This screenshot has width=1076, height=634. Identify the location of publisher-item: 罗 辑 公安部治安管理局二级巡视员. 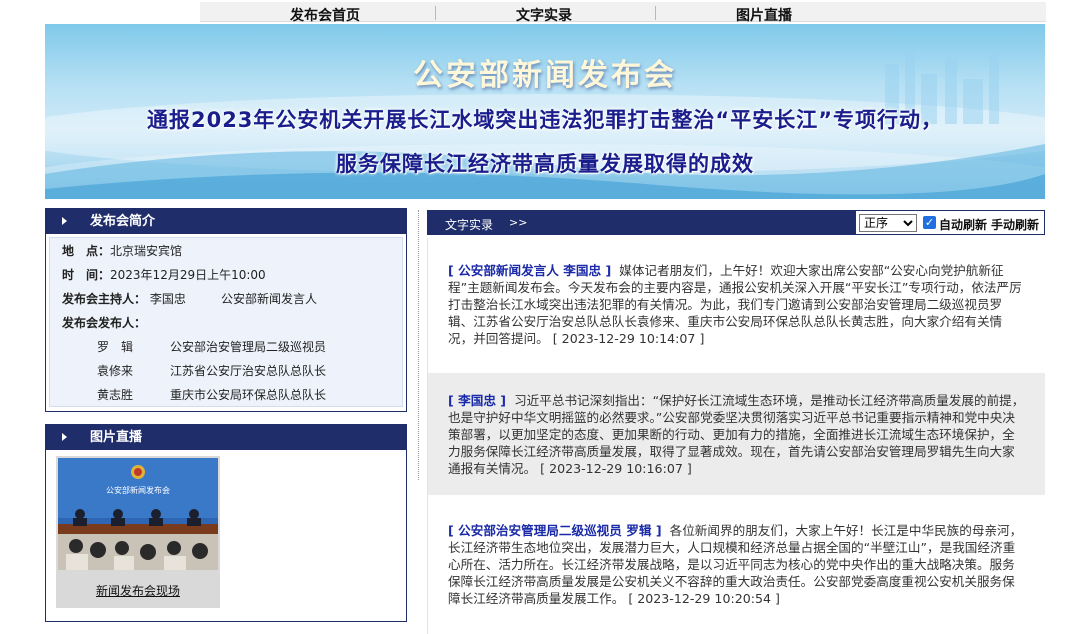
(211, 346).